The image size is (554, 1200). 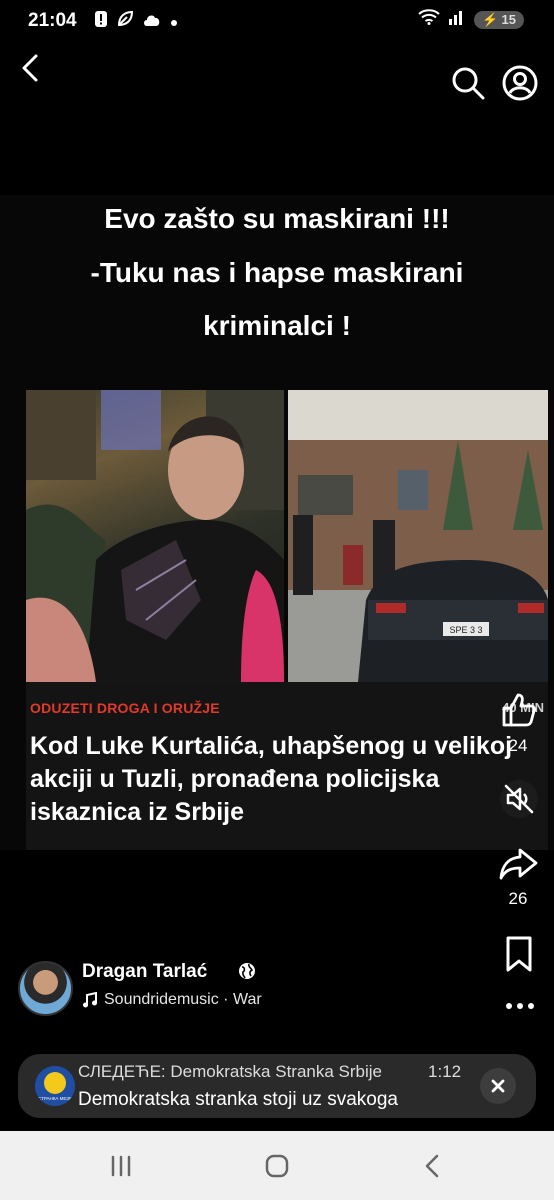 I want to click on back-button, so click(x=32, y=68).